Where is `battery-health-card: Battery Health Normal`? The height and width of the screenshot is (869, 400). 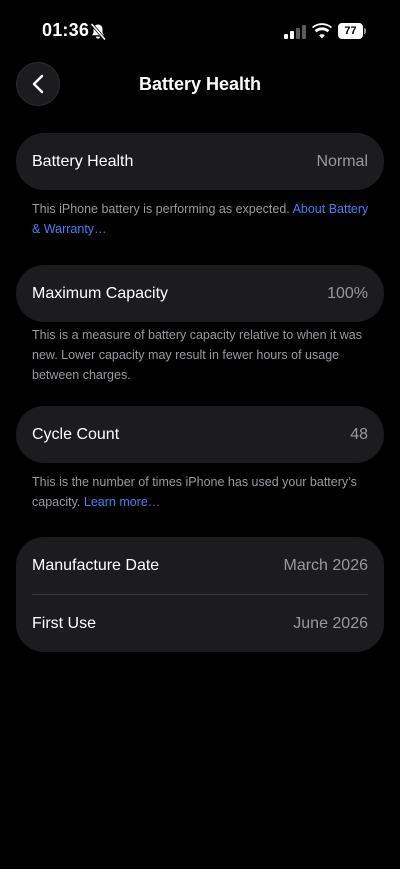
battery-health-card: Battery Health Normal is located at coordinates (200, 161).